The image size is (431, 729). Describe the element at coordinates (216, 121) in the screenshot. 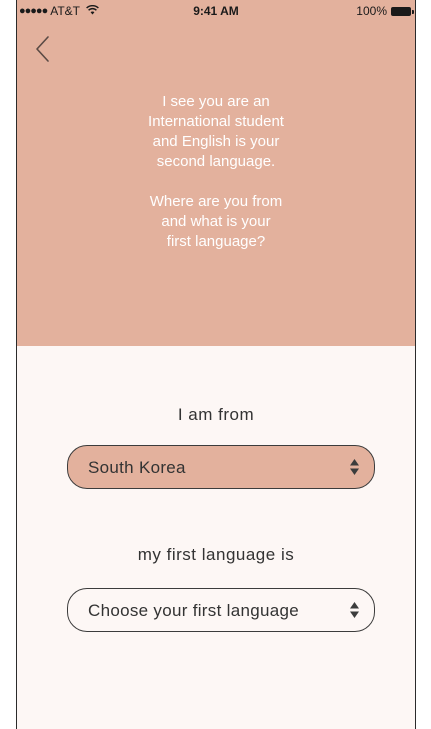

I see `intro-line: International student` at that location.